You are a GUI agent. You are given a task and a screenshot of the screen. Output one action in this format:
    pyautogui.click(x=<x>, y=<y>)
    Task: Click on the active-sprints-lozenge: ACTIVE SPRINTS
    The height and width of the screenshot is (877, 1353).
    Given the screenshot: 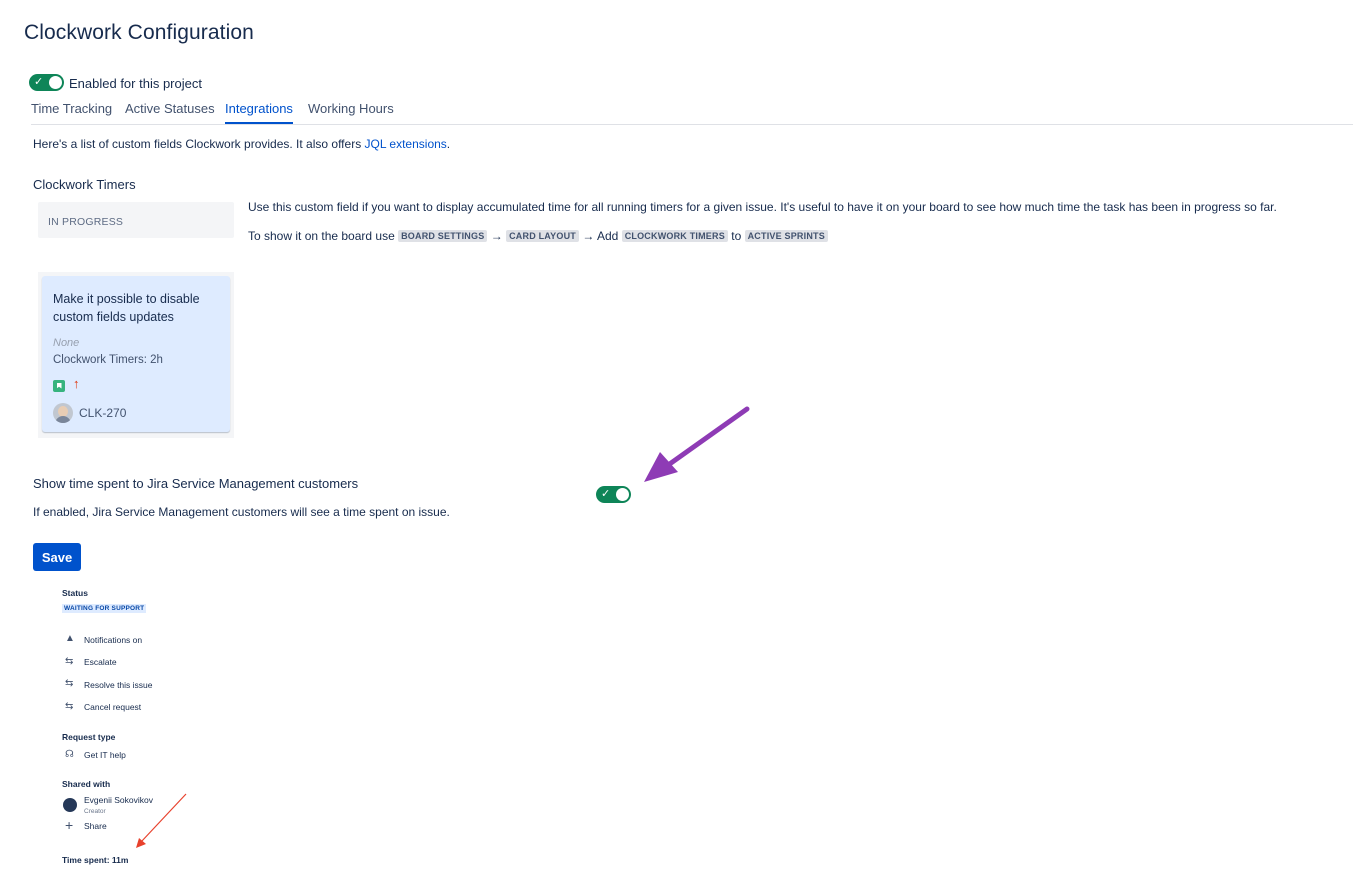 What is the action you would take?
    pyautogui.click(x=786, y=236)
    